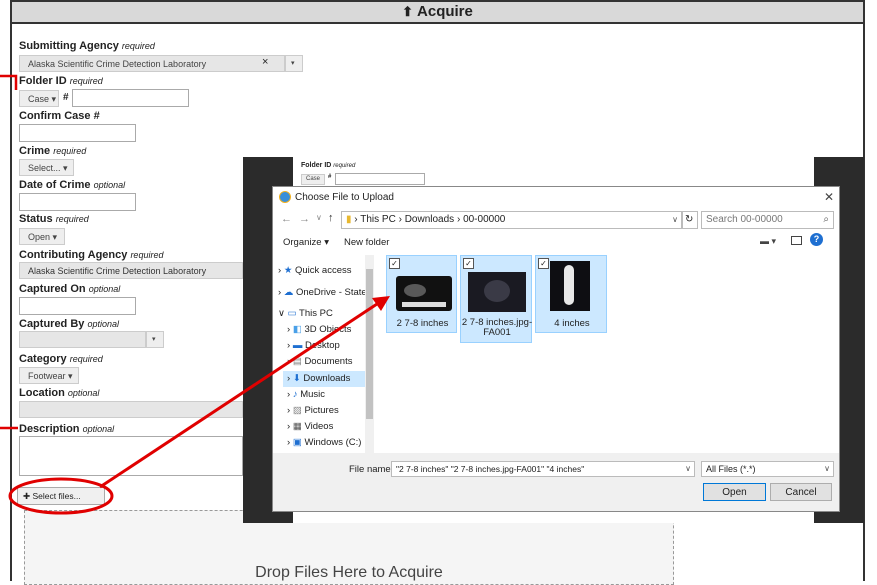 The image size is (877, 585). What do you see at coordinates (61, 496) in the screenshot?
I see `annotation-circle` at bounding box center [61, 496].